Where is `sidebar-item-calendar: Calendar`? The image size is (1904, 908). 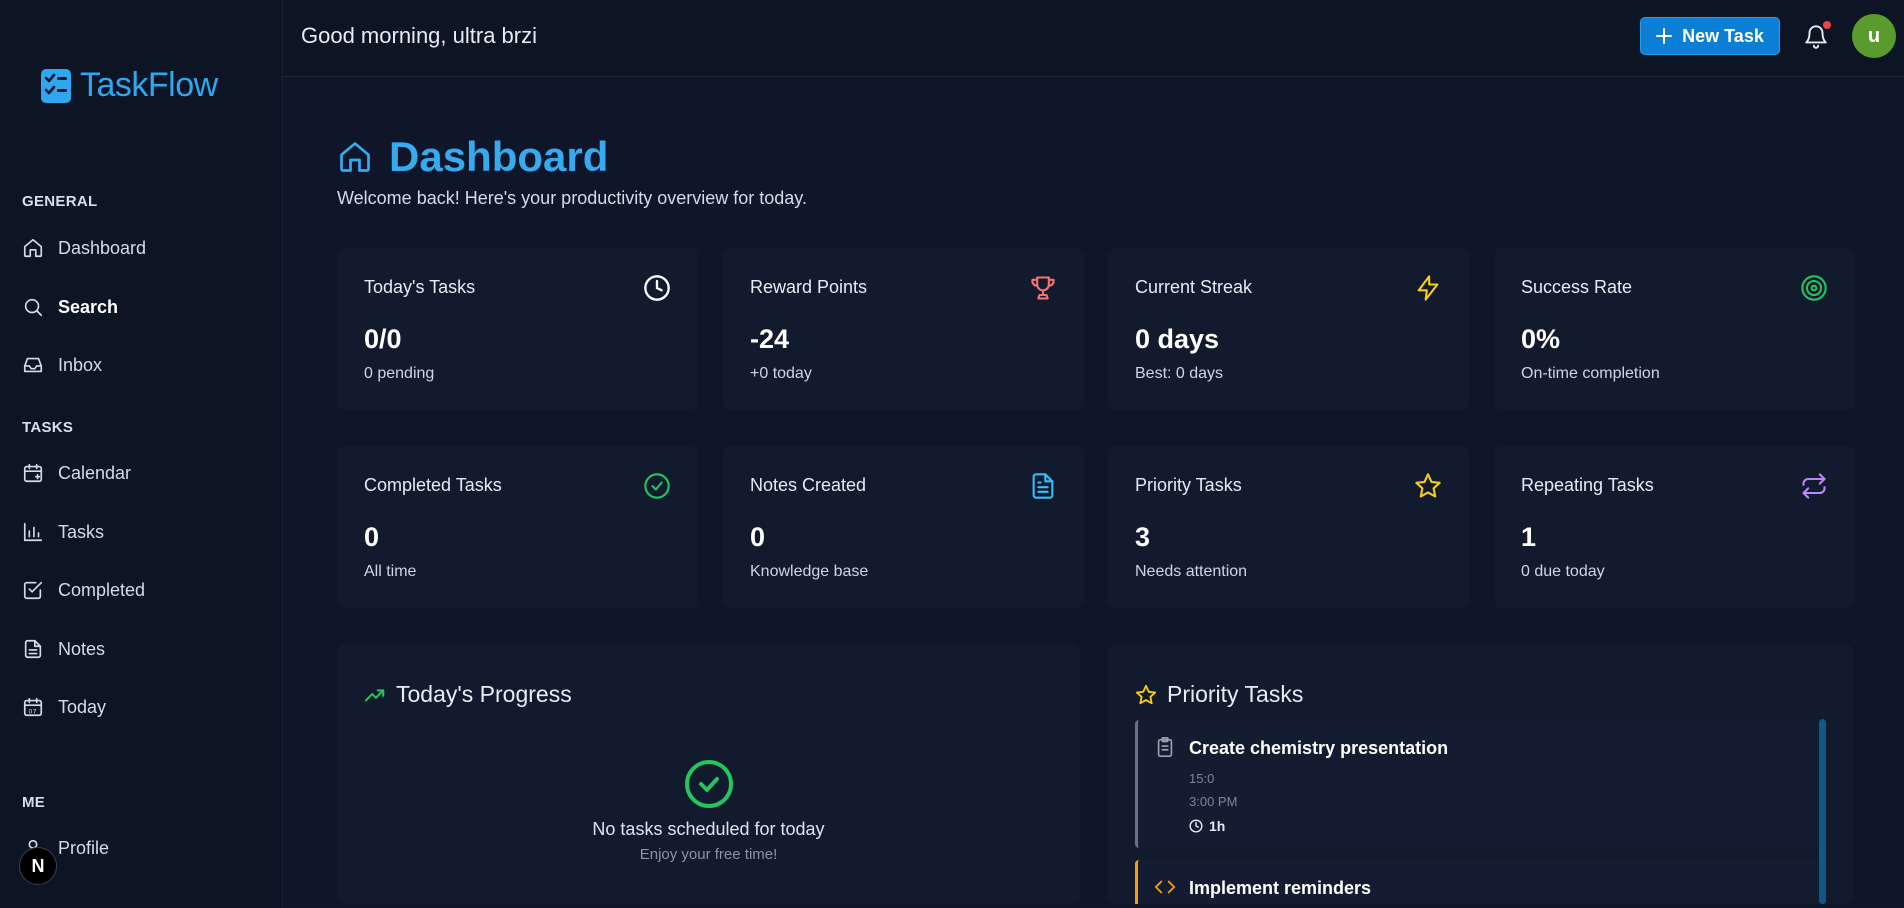
sidebar-item-calendar: Calendar is located at coordinates (76, 473).